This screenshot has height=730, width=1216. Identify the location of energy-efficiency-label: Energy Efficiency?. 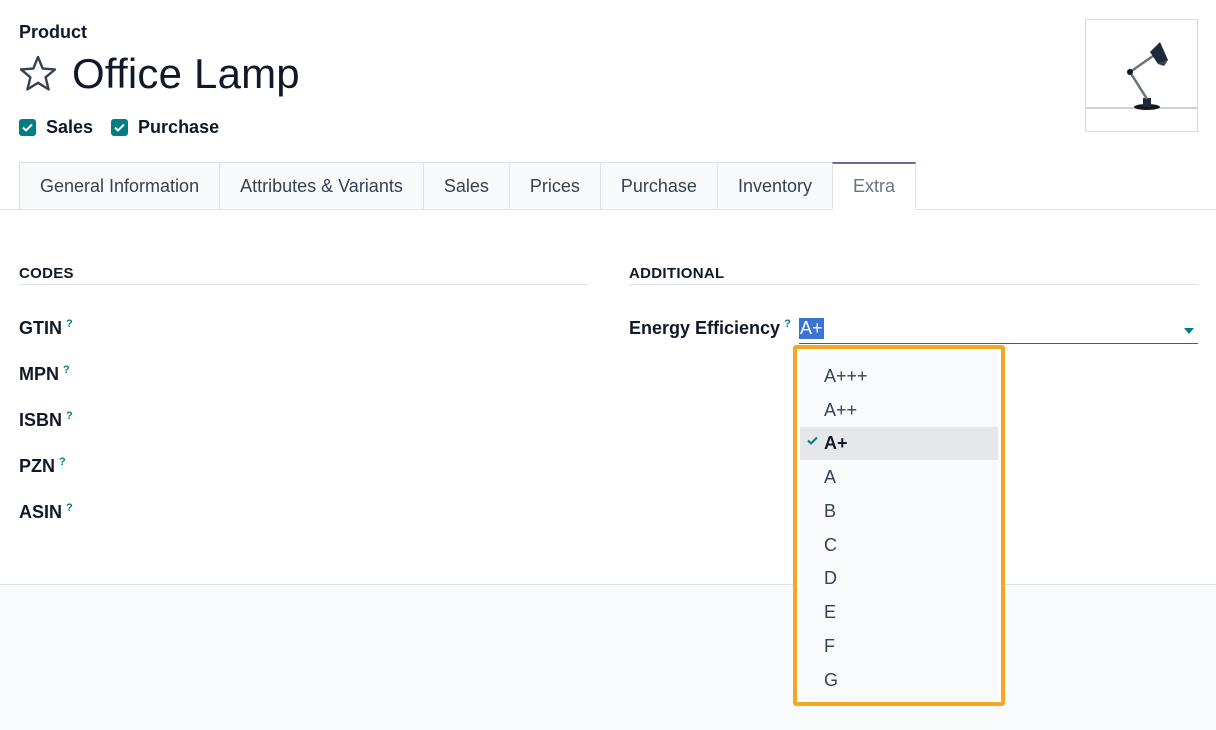
(710, 328).